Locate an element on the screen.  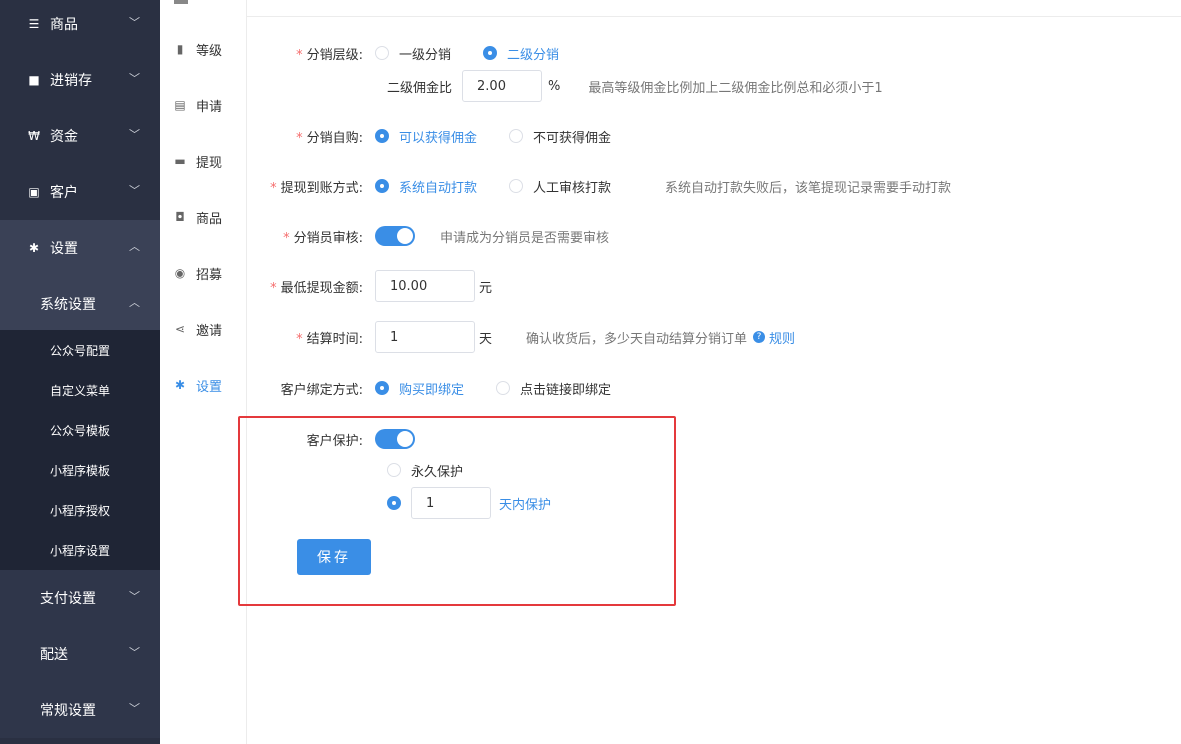
withdraw-option-auto: 系统自动打款 is located at coordinates (426, 186).